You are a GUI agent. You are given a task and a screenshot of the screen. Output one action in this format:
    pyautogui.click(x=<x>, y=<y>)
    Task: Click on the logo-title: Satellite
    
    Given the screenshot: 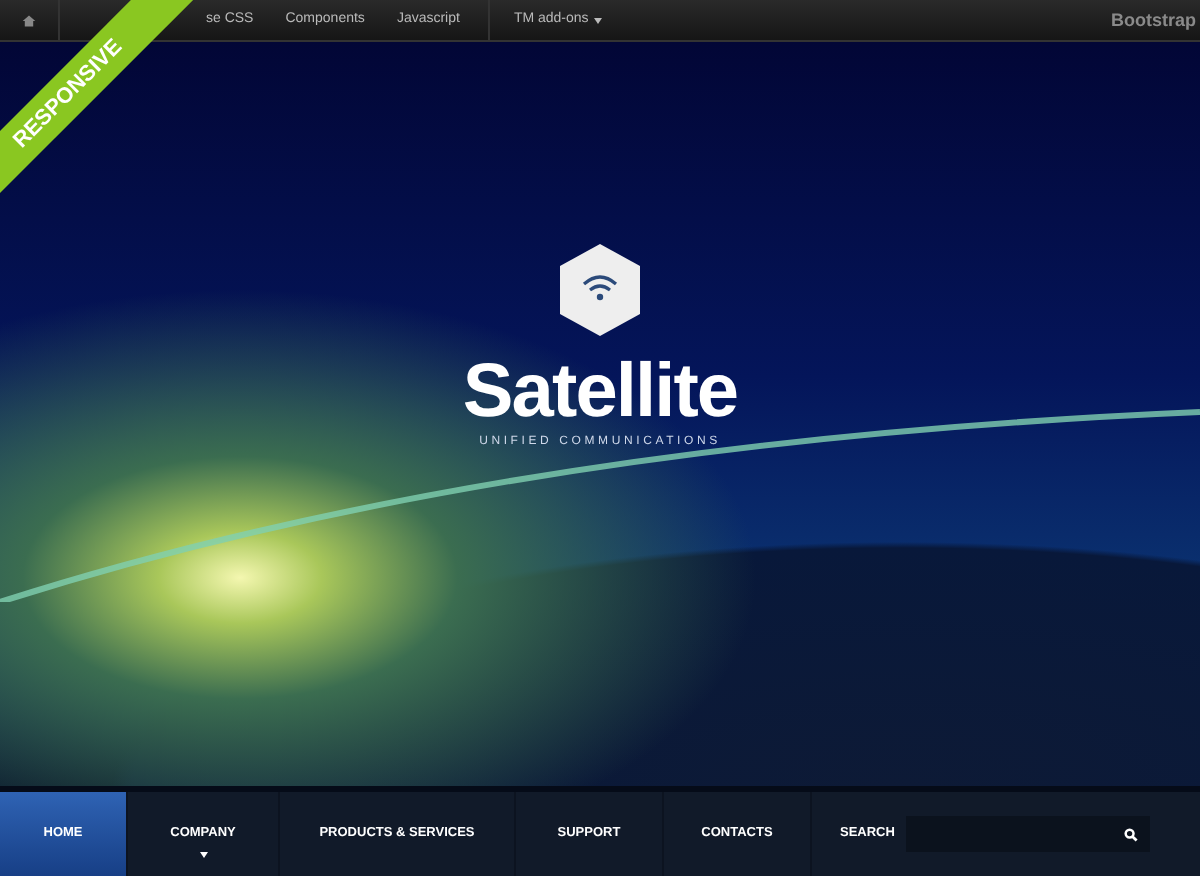 What is the action you would take?
    pyautogui.click(x=600, y=392)
    